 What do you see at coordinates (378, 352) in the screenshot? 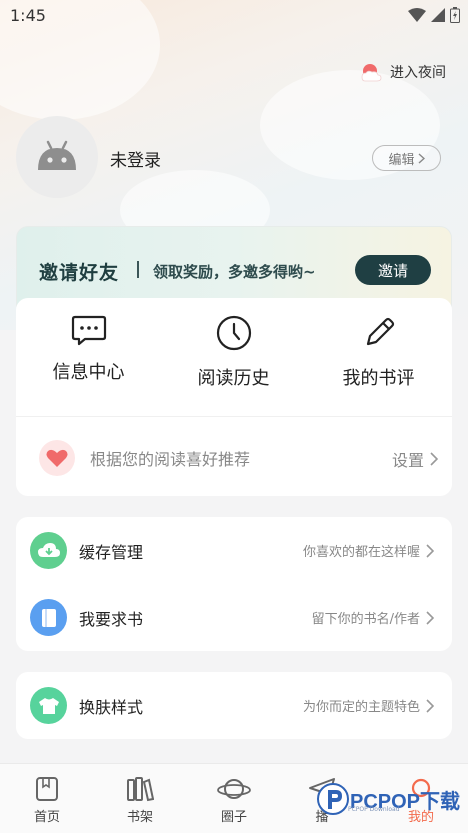
I see `my-reviews-button: 我的书评` at bounding box center [378, 352].